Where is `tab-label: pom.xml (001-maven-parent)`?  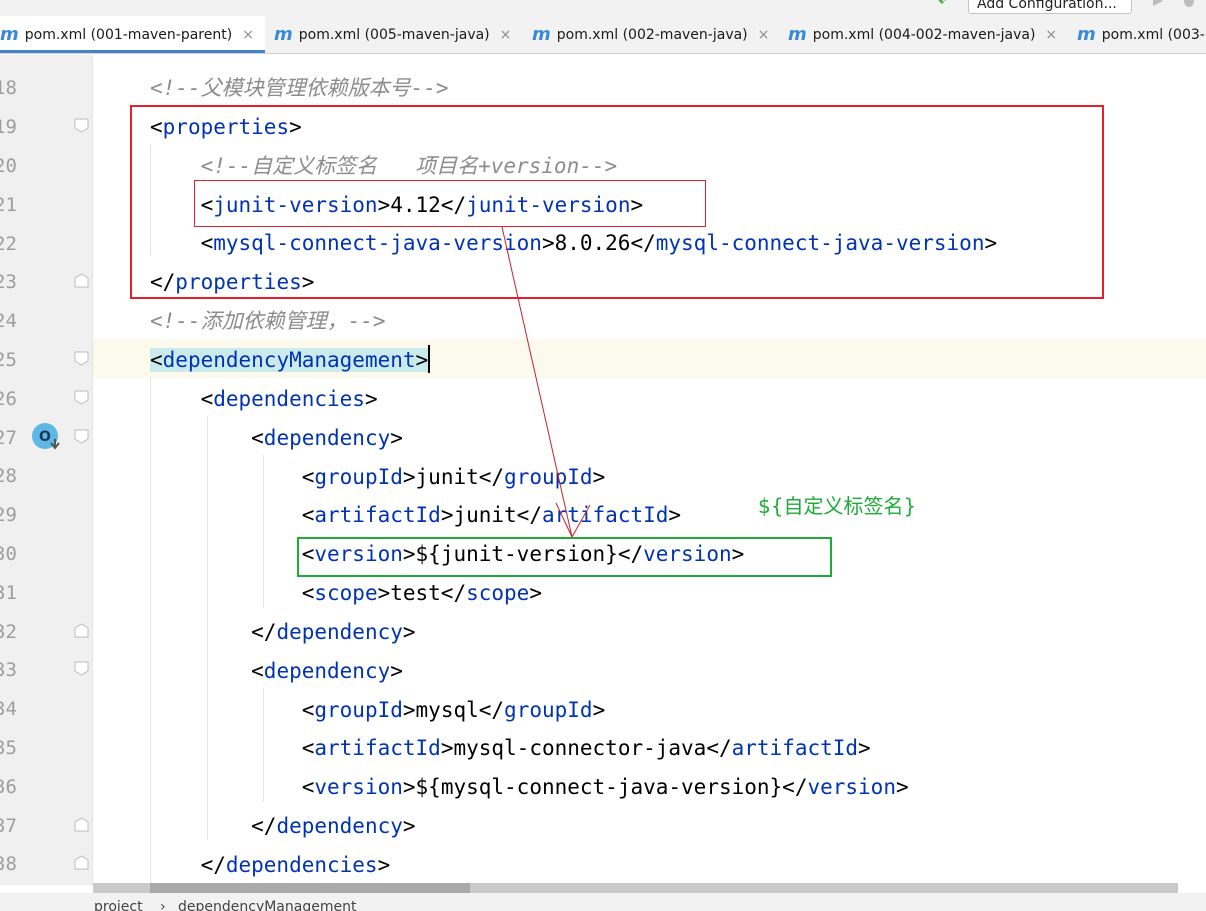
tab-label: pom.xml (001-maven-parent) is located at coordinates (128, 34).